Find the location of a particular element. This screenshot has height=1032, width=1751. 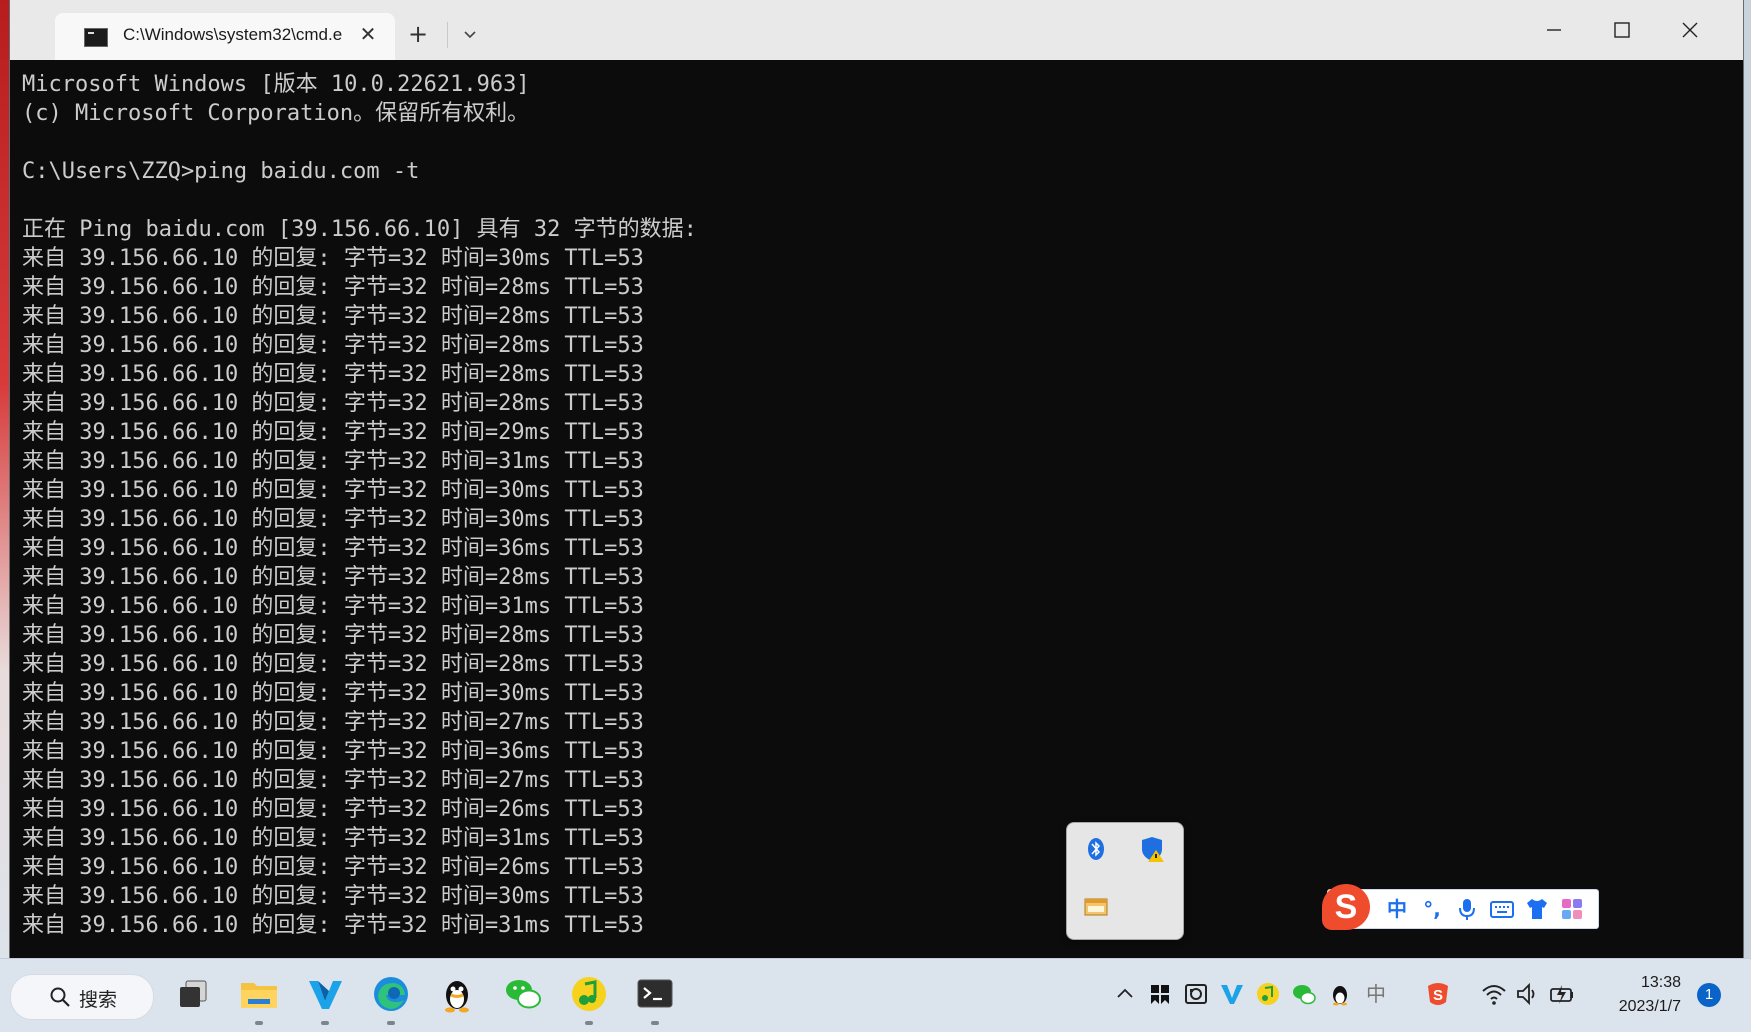

tray-sogou: S is located at coordinates (1438, 994).